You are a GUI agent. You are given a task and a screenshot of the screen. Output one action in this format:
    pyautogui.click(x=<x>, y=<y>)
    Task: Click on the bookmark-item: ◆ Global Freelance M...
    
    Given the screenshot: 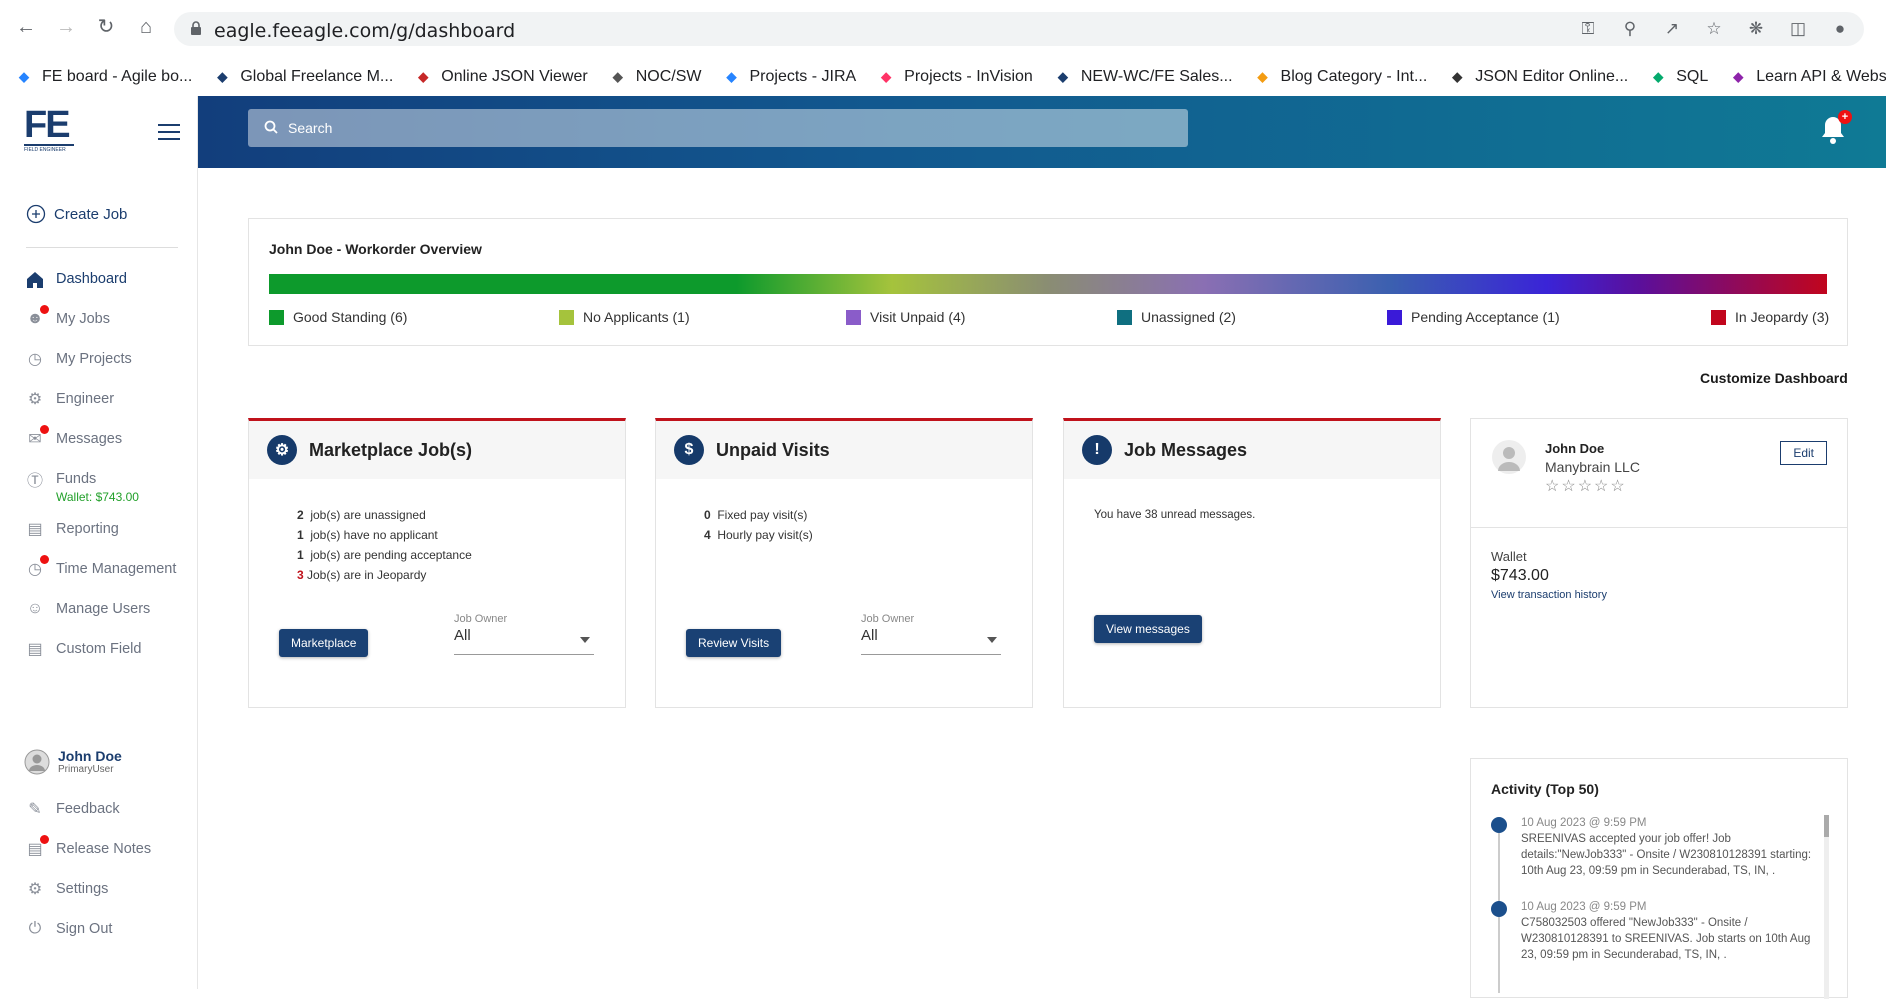 What is the action you would take?
    pyautogui.click(x=302, y=77)
    